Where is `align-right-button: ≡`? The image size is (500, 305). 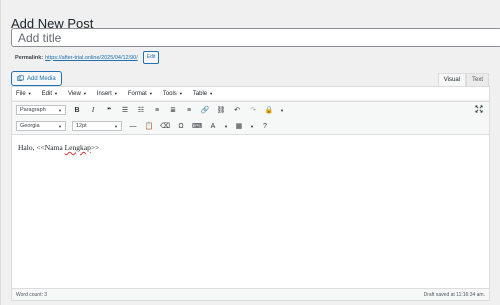
align-right-button: ≡ is located at coordinates (189, 110).